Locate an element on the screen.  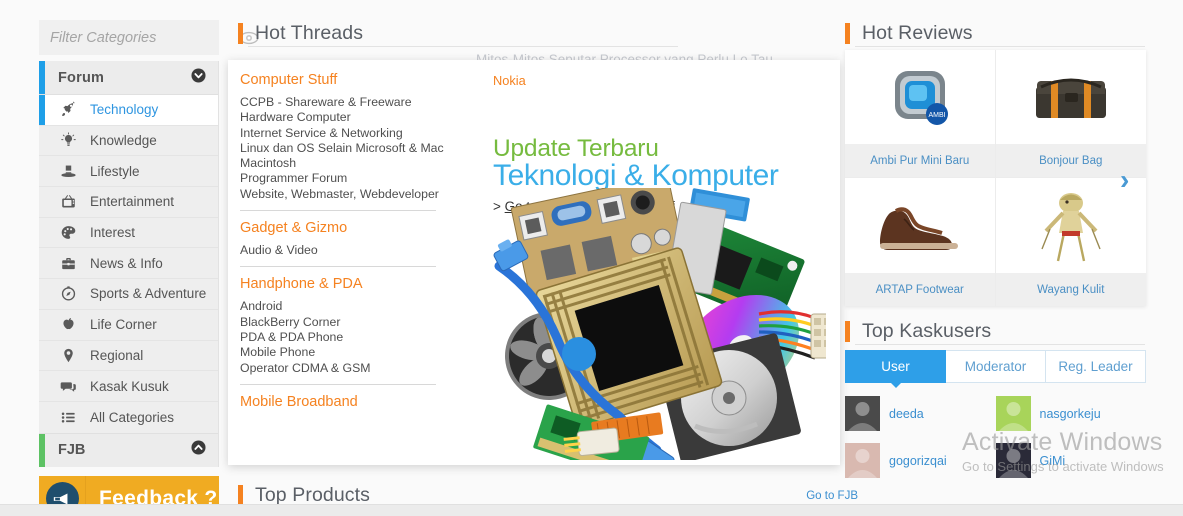
tab-user: User is located at coordinates (895, 369).